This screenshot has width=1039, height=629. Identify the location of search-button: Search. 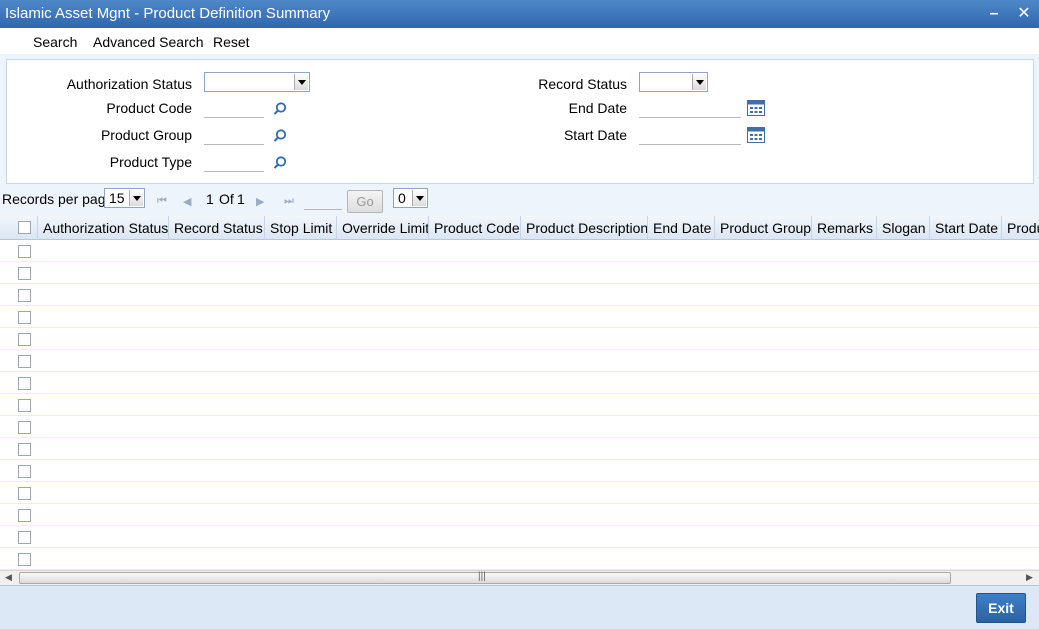
(55, 42).